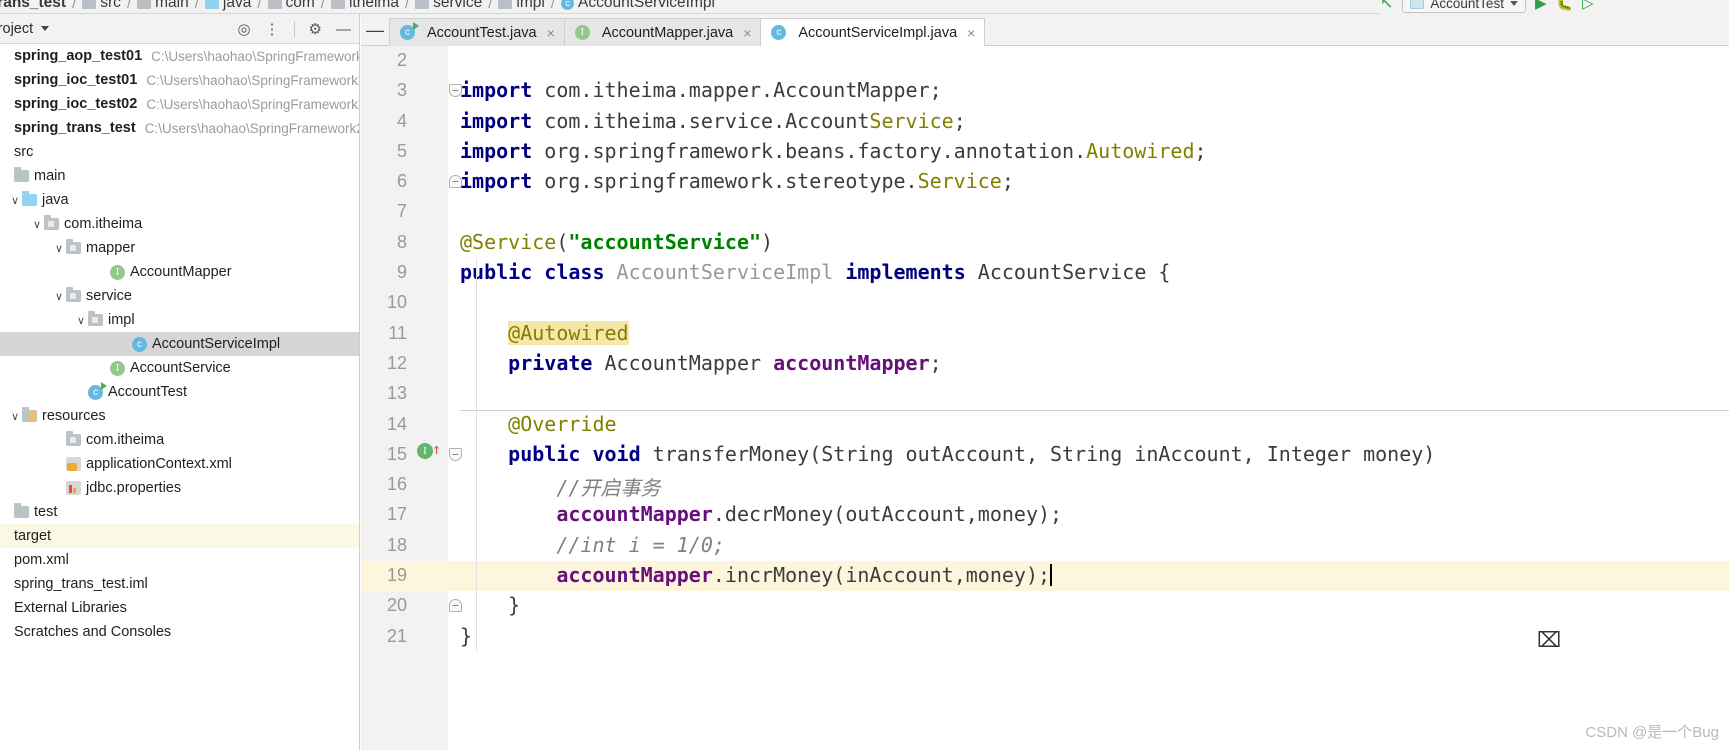 This screenshot has height=750, width=1729. I want to click on tree-item: I AccountService, so click(179, 368).